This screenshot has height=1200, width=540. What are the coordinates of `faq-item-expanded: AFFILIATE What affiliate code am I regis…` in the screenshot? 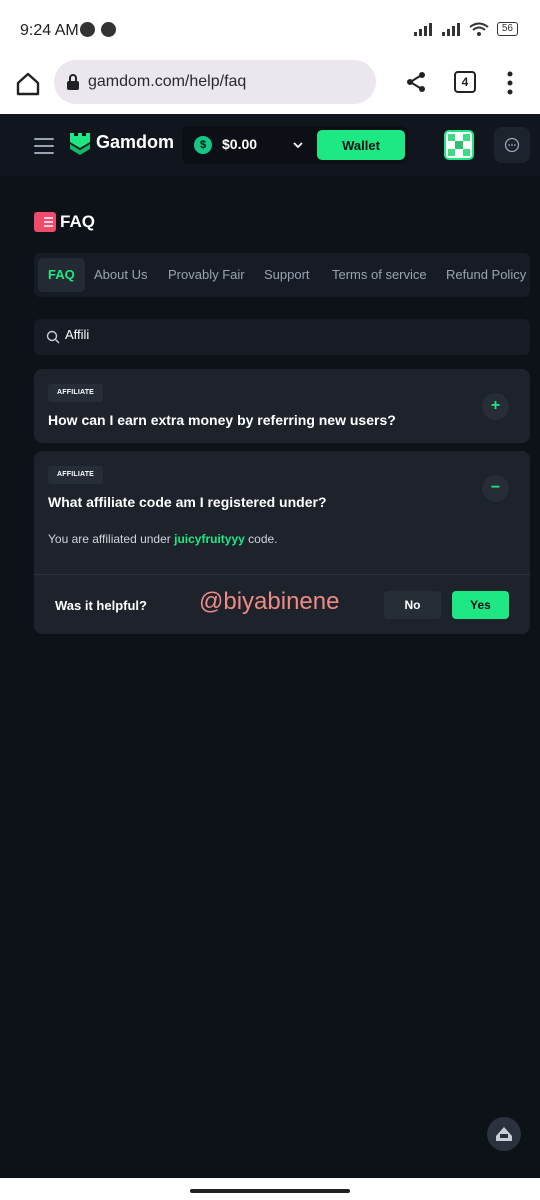 It's located at (282, 542).